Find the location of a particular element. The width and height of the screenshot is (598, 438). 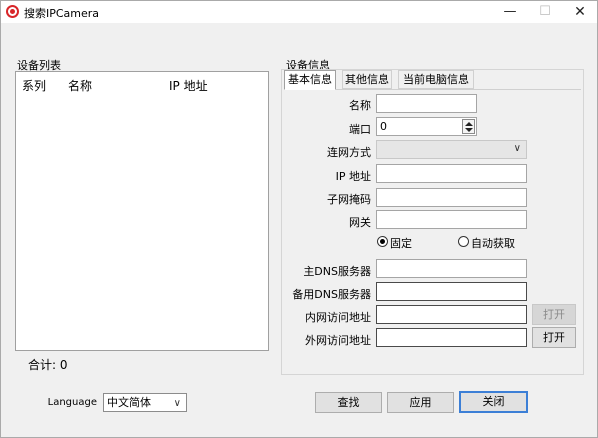

column-header-name: 名称 is located at coordinates (80, 85).